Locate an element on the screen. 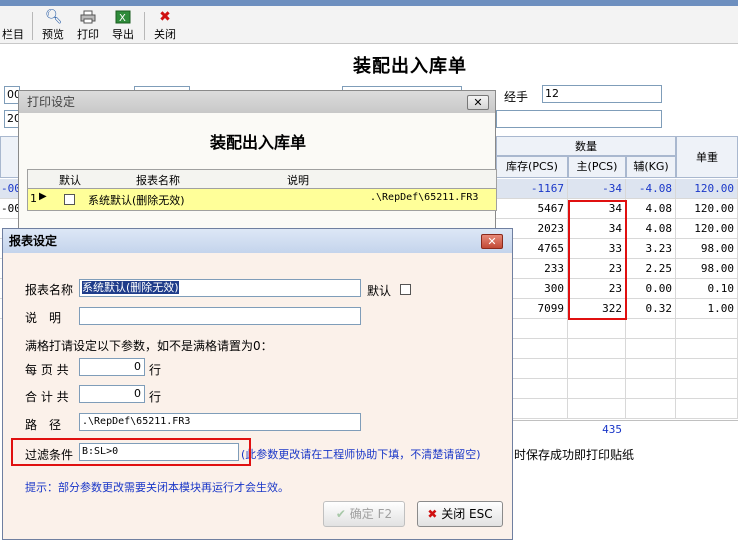 This screenshot has height=540, width=738. handler-field: 12 is located at coordinates (602, 94).